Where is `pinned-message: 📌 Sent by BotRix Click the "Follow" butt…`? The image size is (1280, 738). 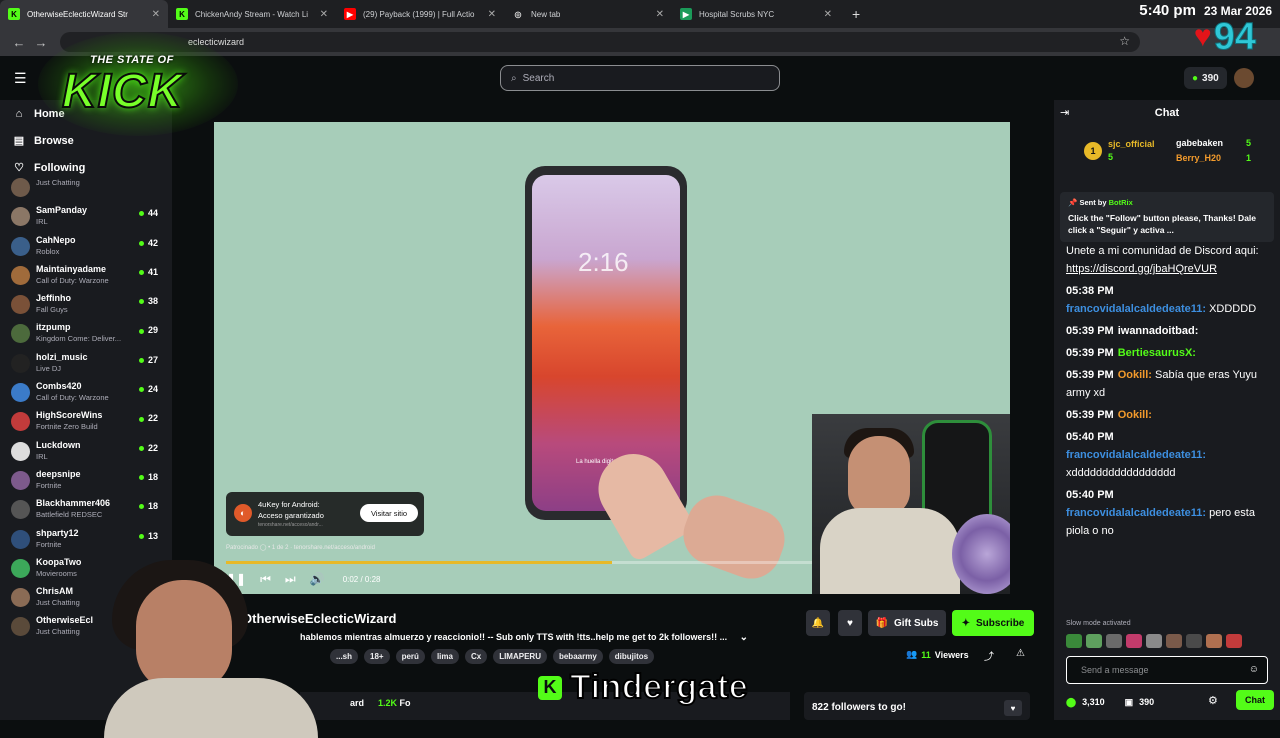
pinned-message: 📌 Sent by BotRix Click the "Follow" butt… is located at coordinates (1167, 217).